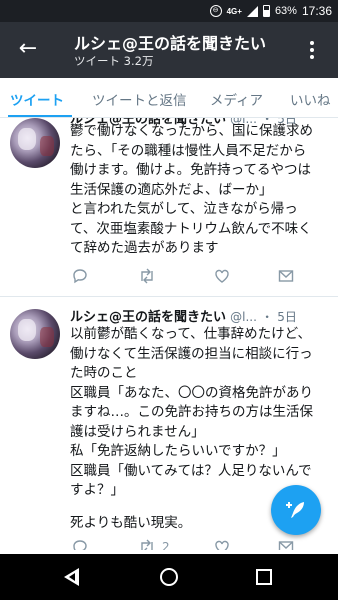 The image size is (338, 600). Describe the element at coordinates (28, 50) in the screenshot. I see `back-arrow-icon: ←` at that location.